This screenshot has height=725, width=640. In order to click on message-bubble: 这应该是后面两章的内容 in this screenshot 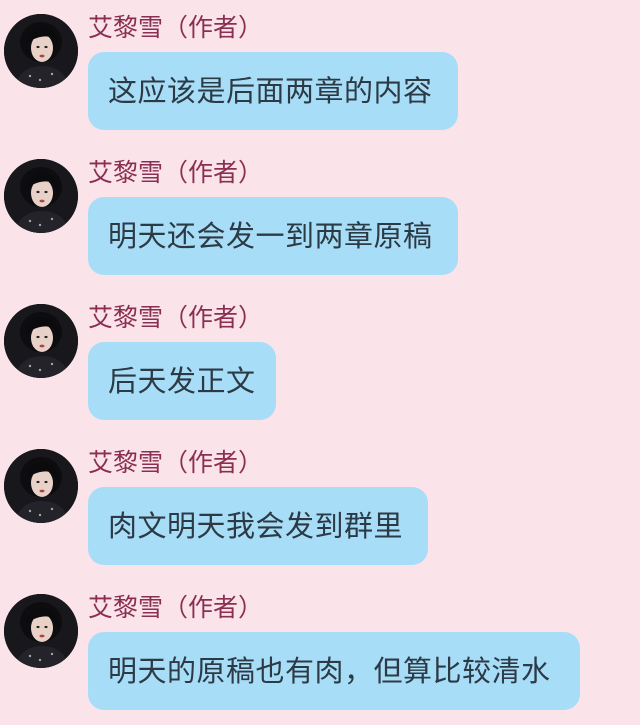, I will do `click(273, 91)`.